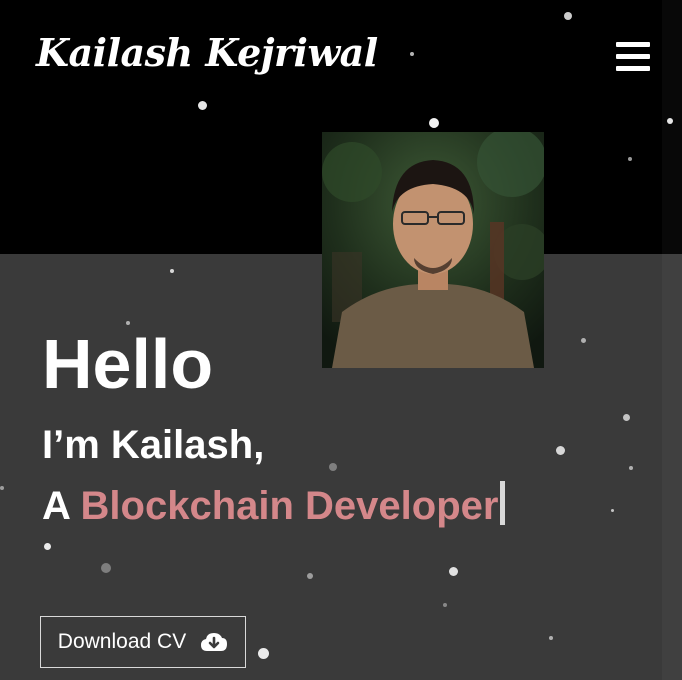  What do you see at coordinates (633, 57) in the screenshot?
I see `hamburger-menu-icon` at bounding box center [633, 57].